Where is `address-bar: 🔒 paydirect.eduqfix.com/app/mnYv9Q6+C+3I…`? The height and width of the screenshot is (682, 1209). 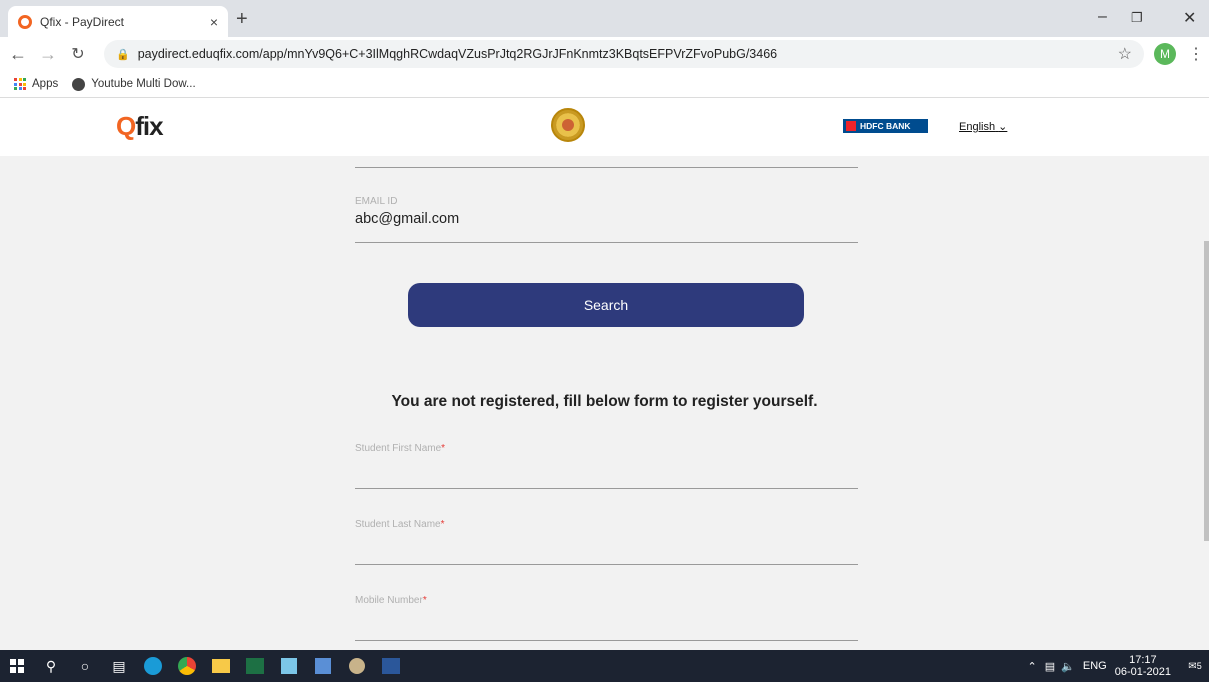
address-bar: 🔒 paydirect.eduqfix.com/app/mnYv9Q6+C+3I… is located at coordinates (624, 54).